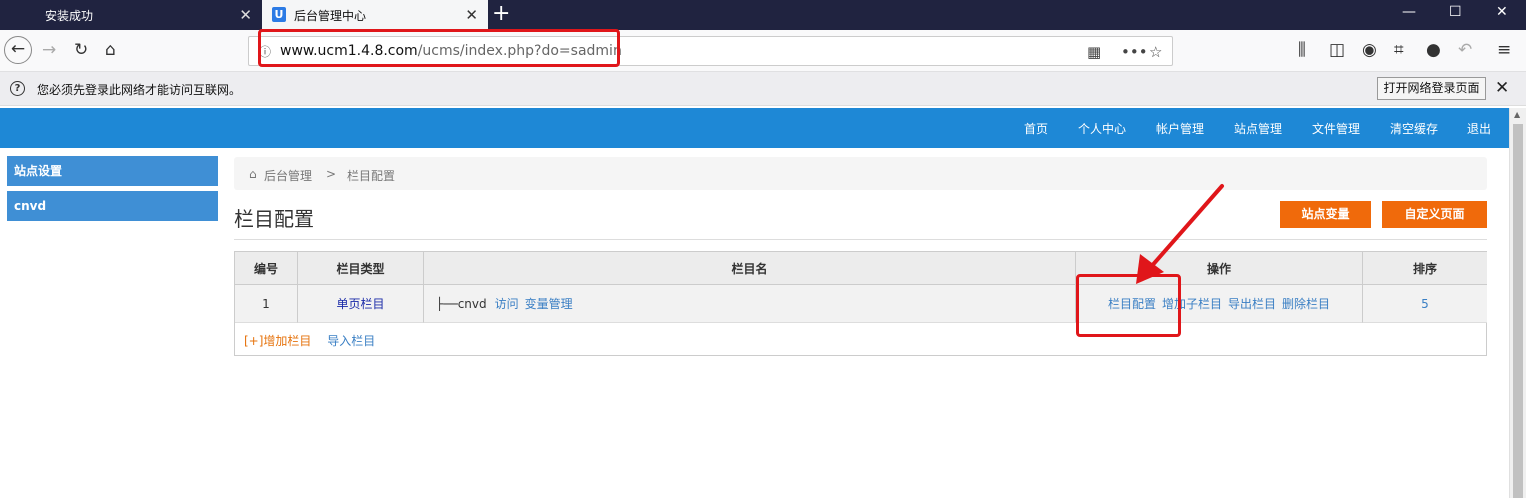 This screenshot has width=1526, height=498. I want to click on breadcrumb: ⌂ 后台管理 > 栏目配置, so click(860, 173).